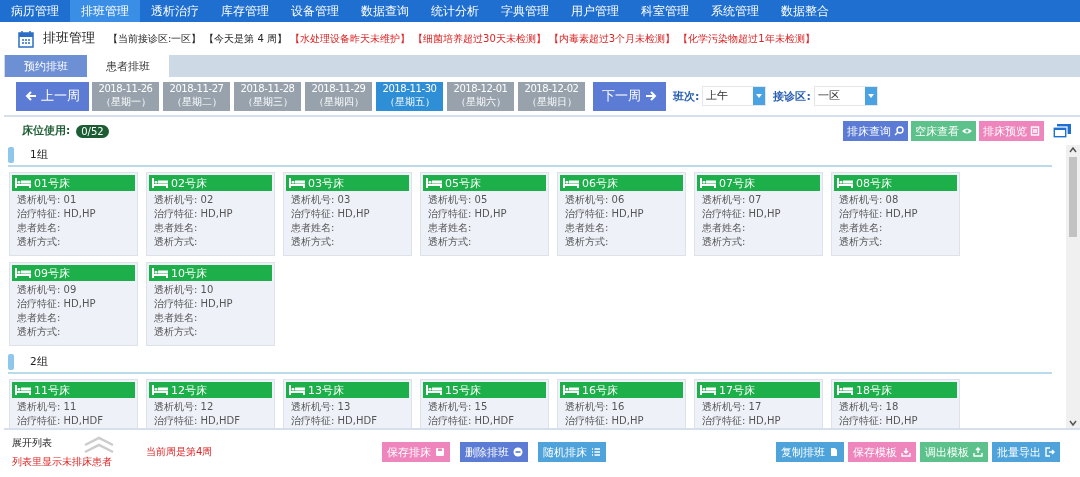 The width and height of the screenshot is (1080, 477). I want to click on toolbar-button: 排床查询, so click(875, 131).